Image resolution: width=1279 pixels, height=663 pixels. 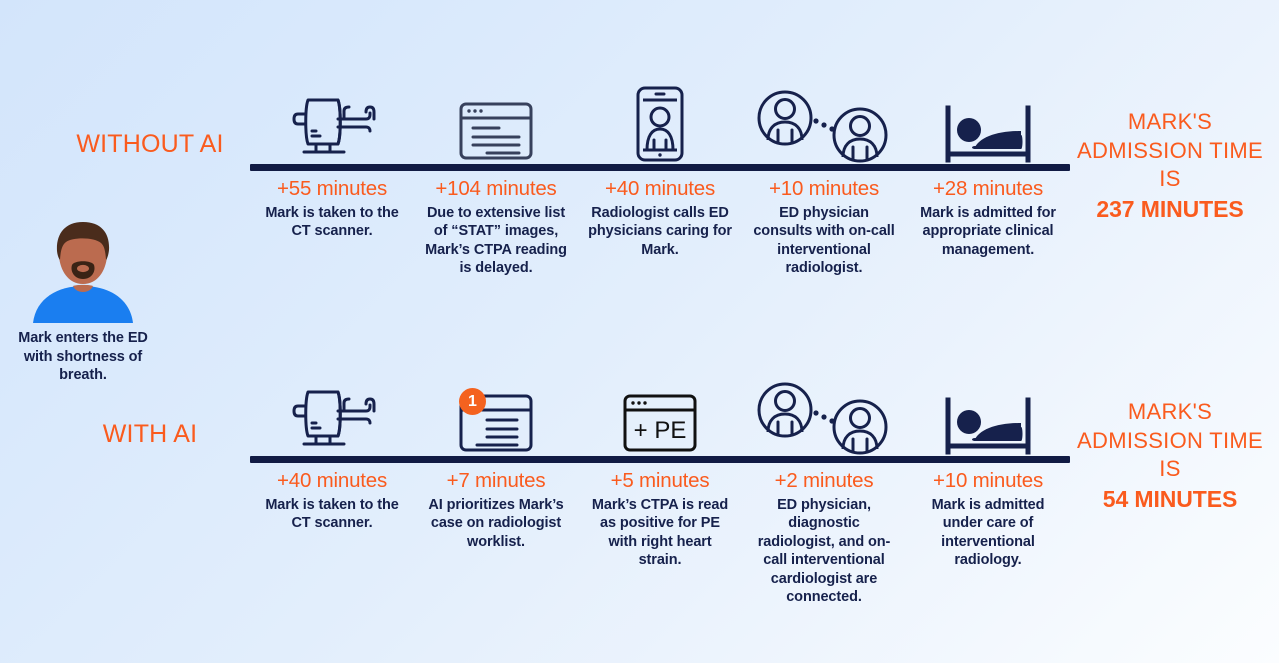 I want to click on icon-strip-without-ai, so click(x=660, y=121).